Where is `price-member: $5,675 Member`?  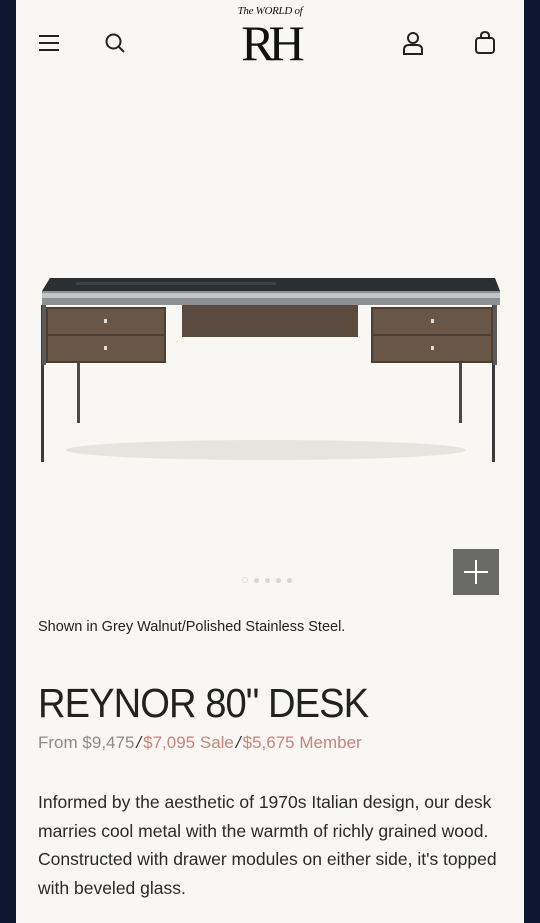
price-member: $5,675 Member is located at coordinates (302, 742).